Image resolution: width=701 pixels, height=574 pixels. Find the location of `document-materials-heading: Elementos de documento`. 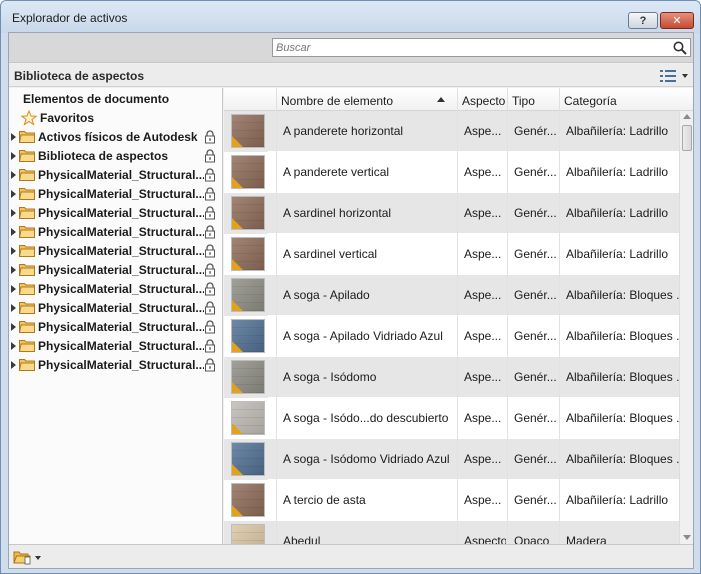

document-materials-heading: Elementos de documento is located at coordinates (96, 99).